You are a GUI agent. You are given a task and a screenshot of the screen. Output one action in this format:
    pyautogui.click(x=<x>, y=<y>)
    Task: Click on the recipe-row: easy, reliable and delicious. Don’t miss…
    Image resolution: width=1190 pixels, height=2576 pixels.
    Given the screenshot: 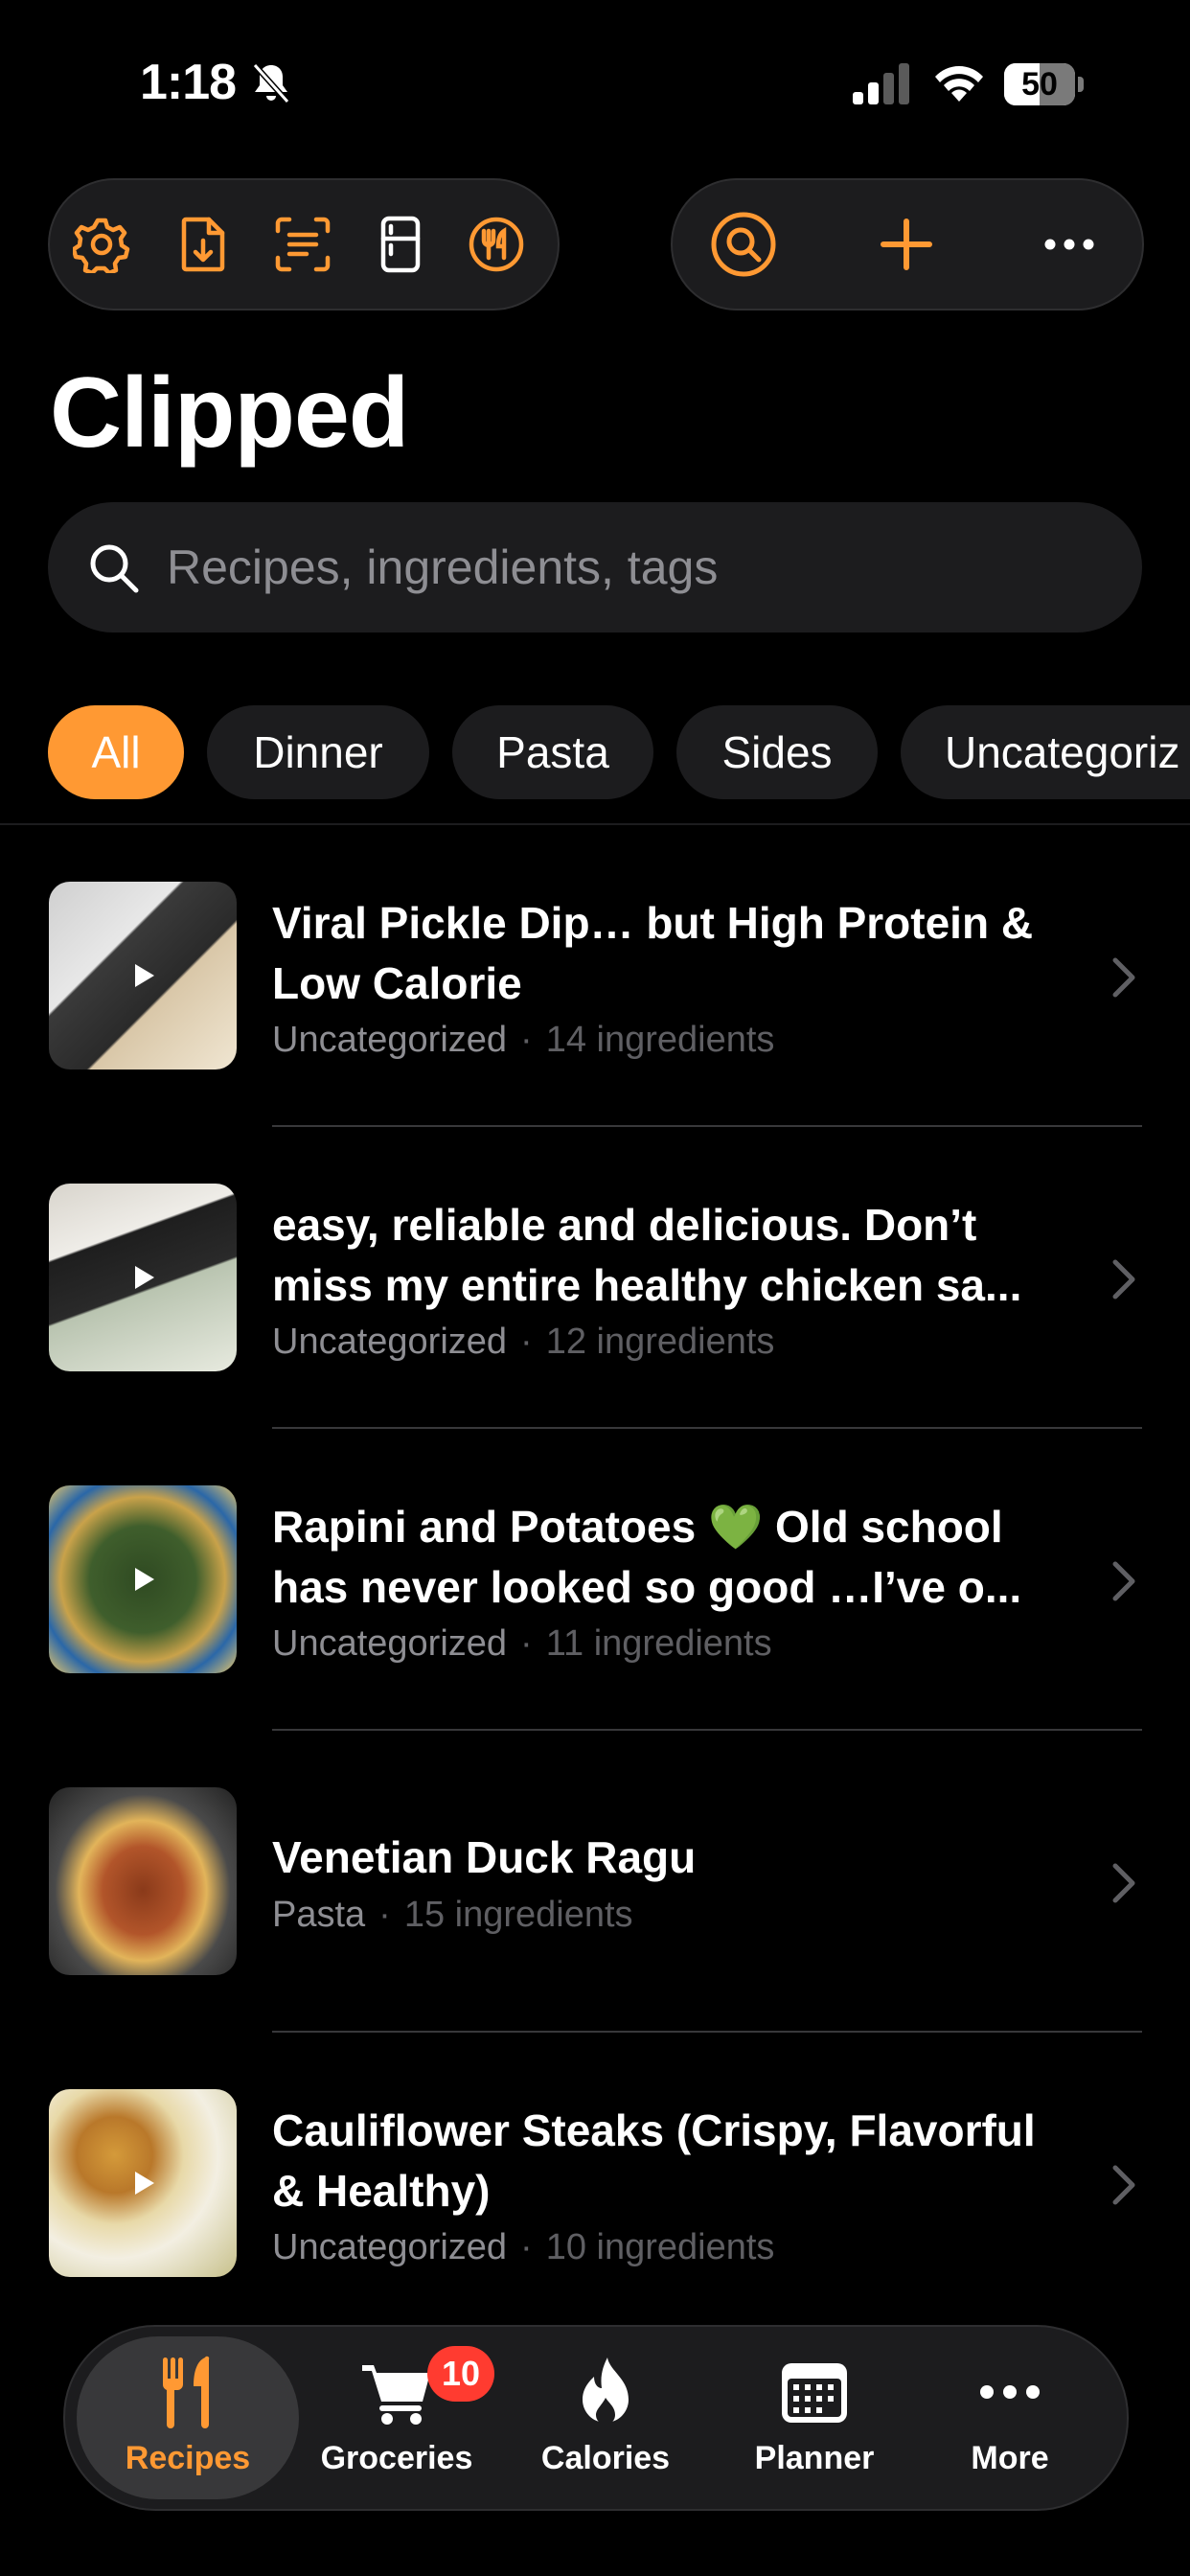 What is the action you would take?
    pyautogui.click(x=595, y=1278)
    